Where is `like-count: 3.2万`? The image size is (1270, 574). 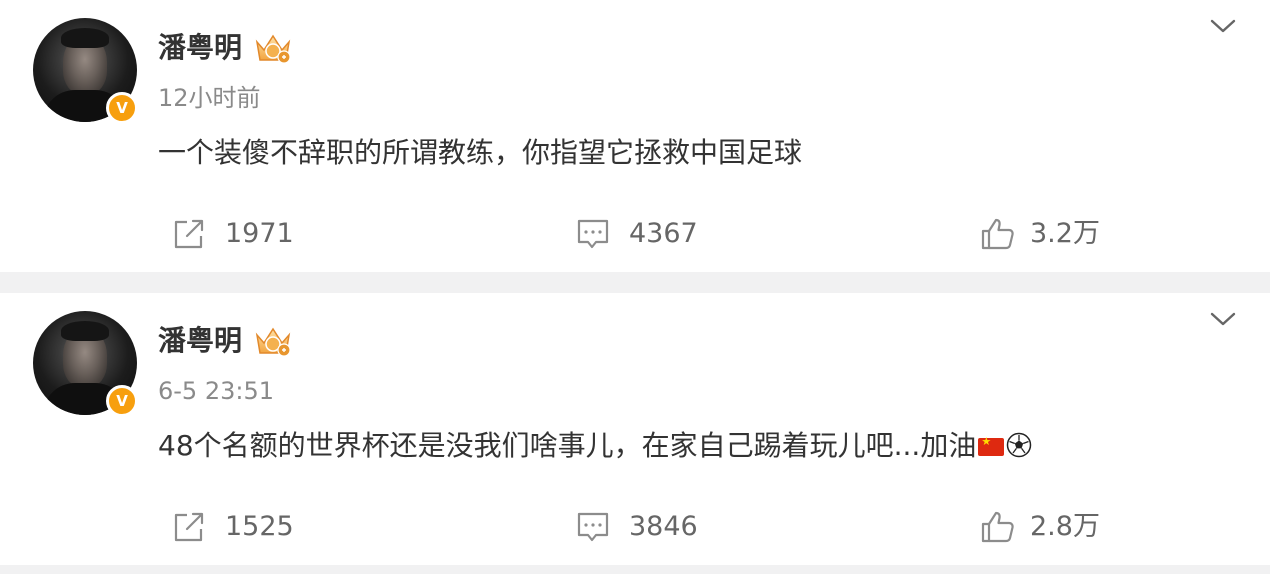
like-count: 3.2万 is located at coordinates (1065, 233).